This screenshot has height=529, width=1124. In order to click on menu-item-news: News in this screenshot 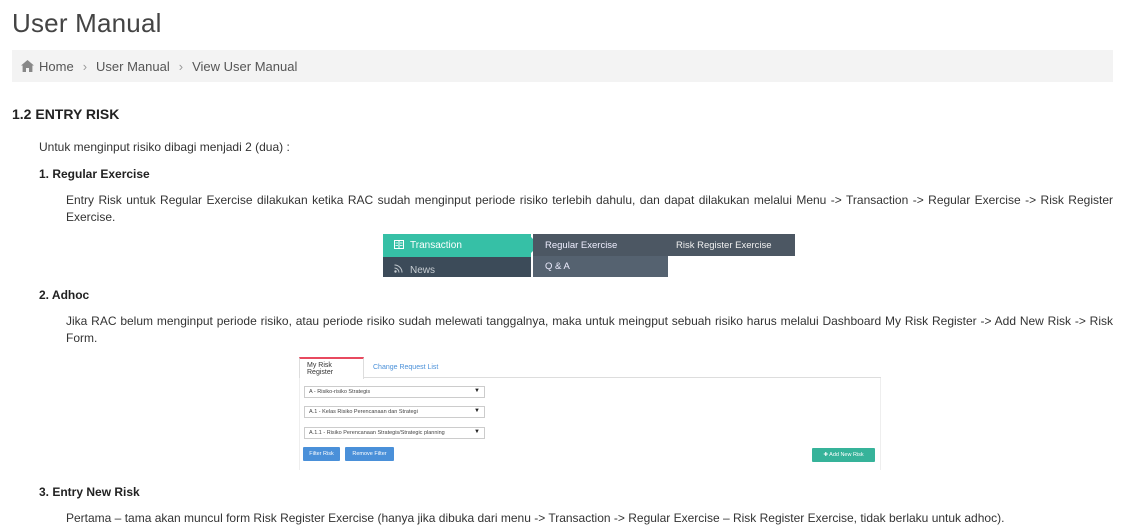, I will do `click(414, 270)`.